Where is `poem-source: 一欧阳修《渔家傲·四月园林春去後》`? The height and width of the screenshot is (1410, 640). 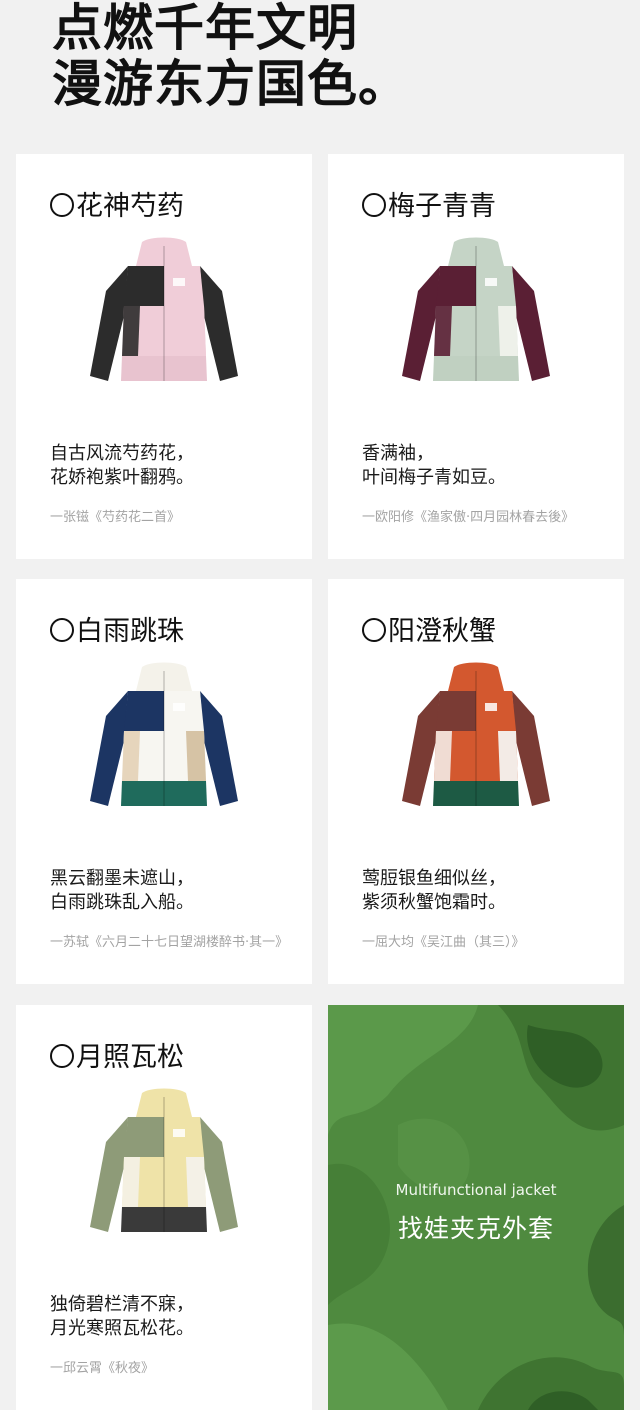
poem-source: 一欧阳修《渔家傲·四月园林春去後》 is located at coordinates (468, 517).